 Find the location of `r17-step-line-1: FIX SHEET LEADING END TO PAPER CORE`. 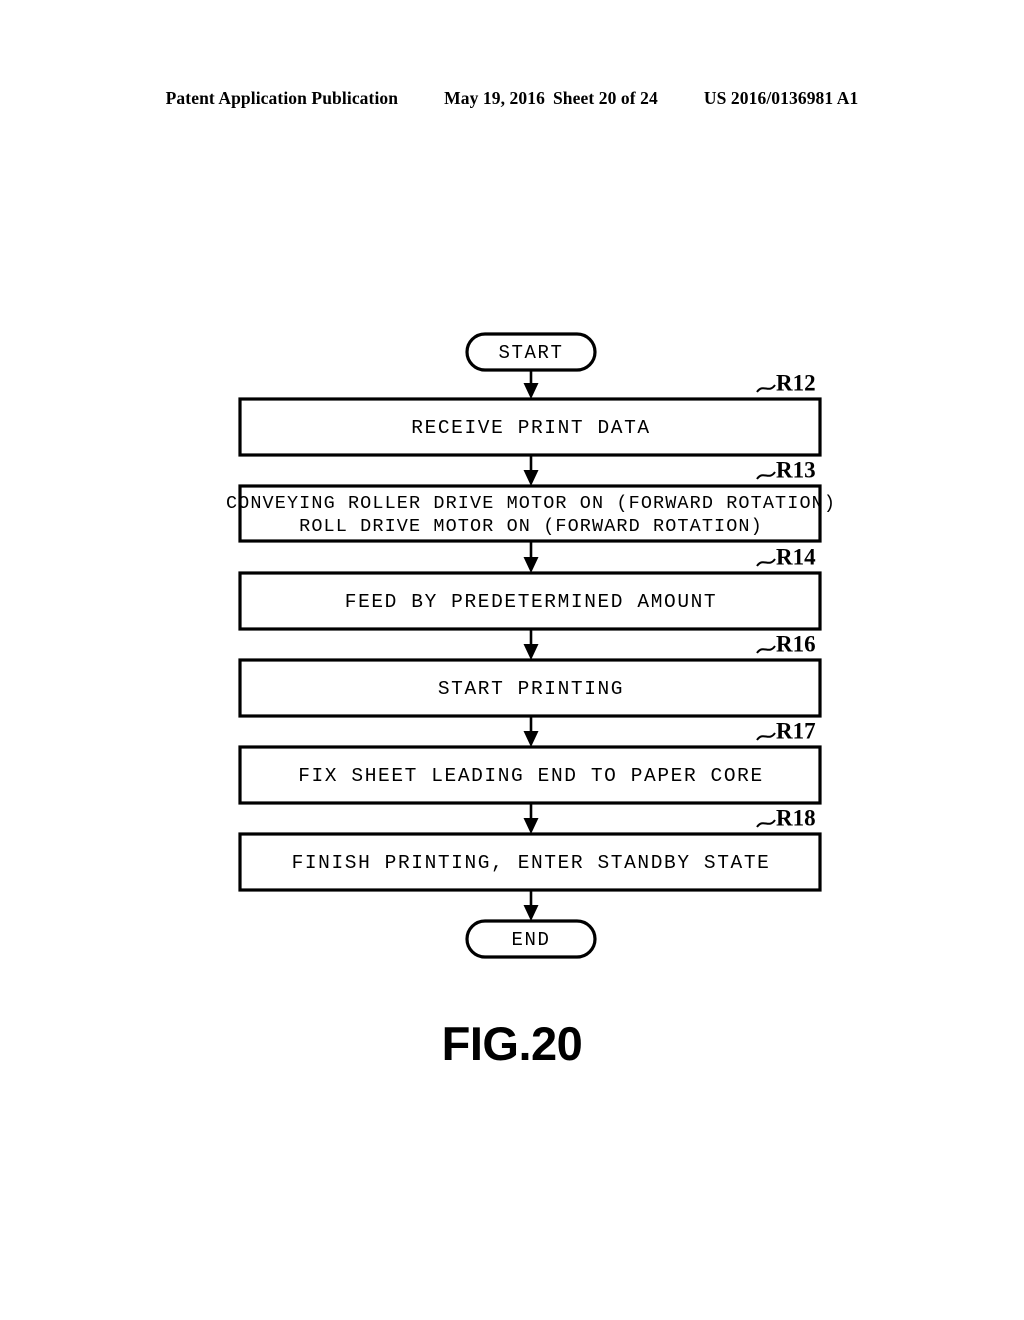

r17-step-line-1: FIX SHEET LEADING END TO PAPER CORE is located at coordinates (531, 776).